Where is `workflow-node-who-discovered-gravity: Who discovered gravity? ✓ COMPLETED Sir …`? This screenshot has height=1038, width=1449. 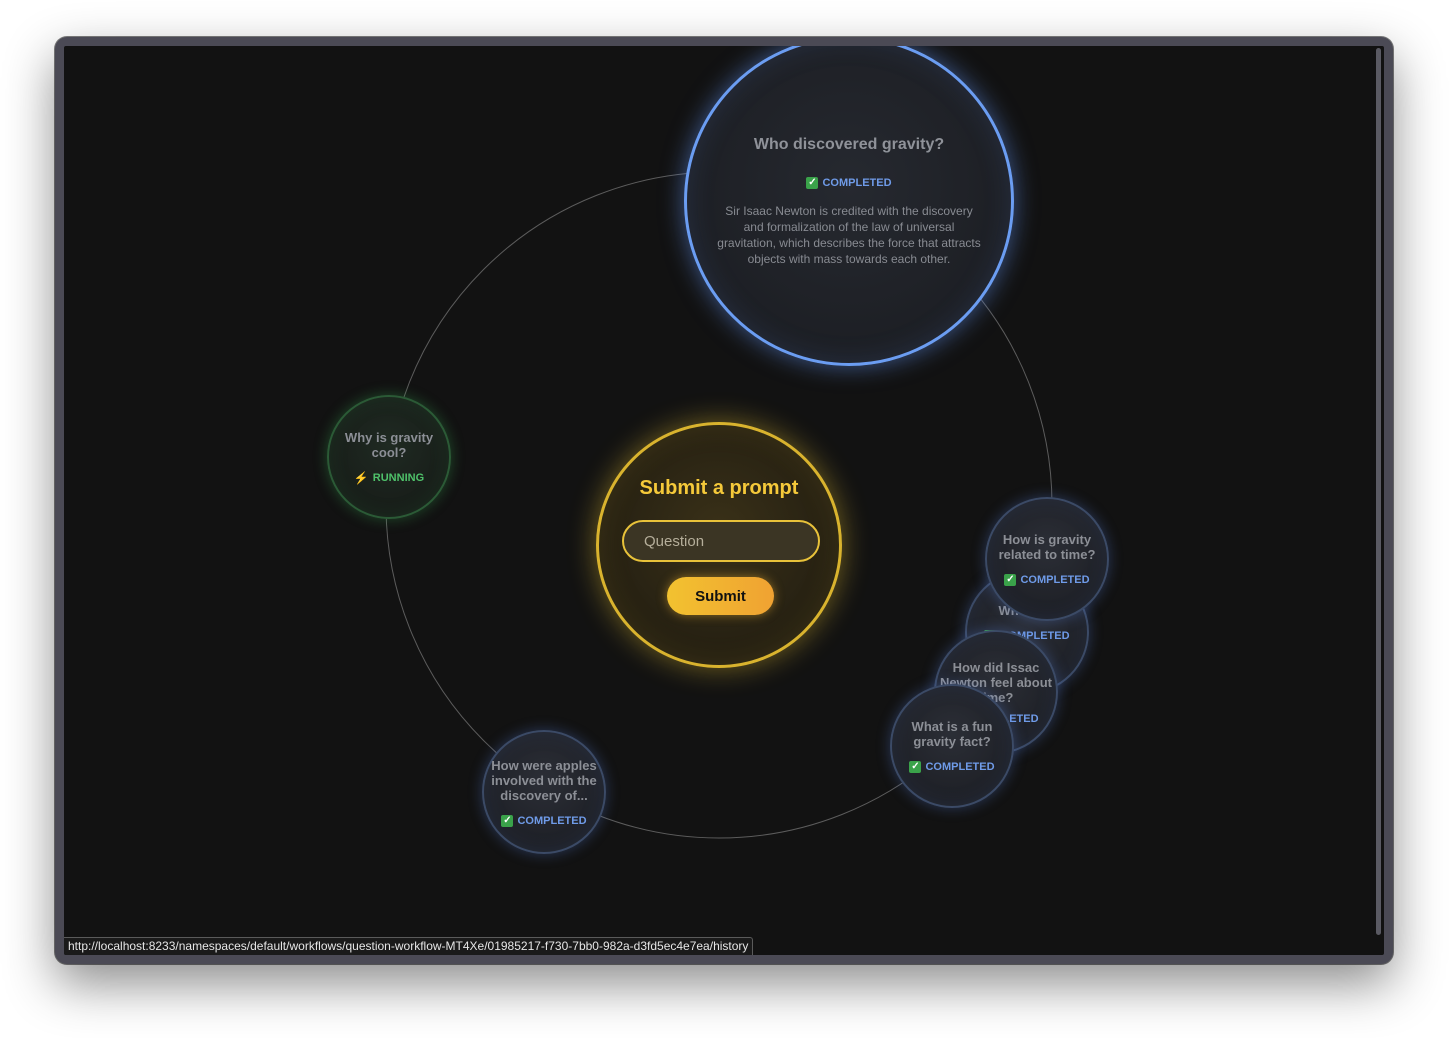
workflow-node-who-discovered-gravity: Who discovered gravity? ✓ COMPLETED Sir … is located at coordinates (849, 206).